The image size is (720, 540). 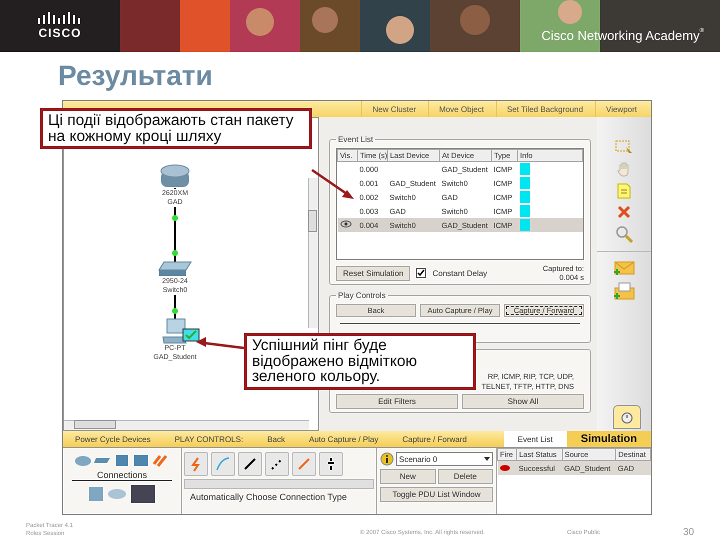 I want to click on eye-icon, so click(x=346, y=224).